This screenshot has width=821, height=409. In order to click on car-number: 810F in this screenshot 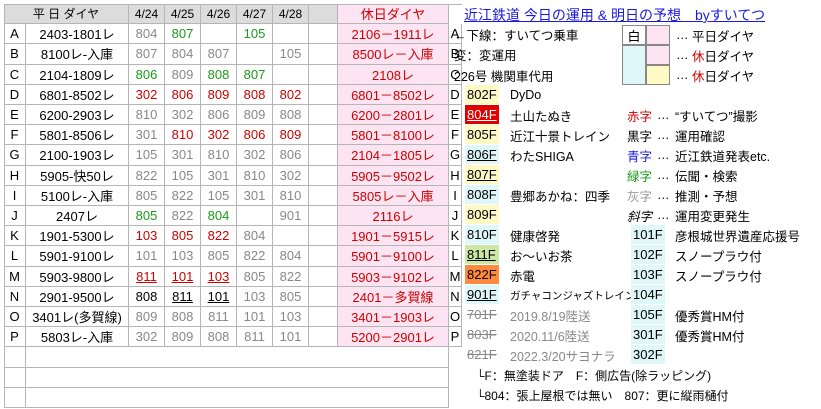, I will do `click(482, 234)`.